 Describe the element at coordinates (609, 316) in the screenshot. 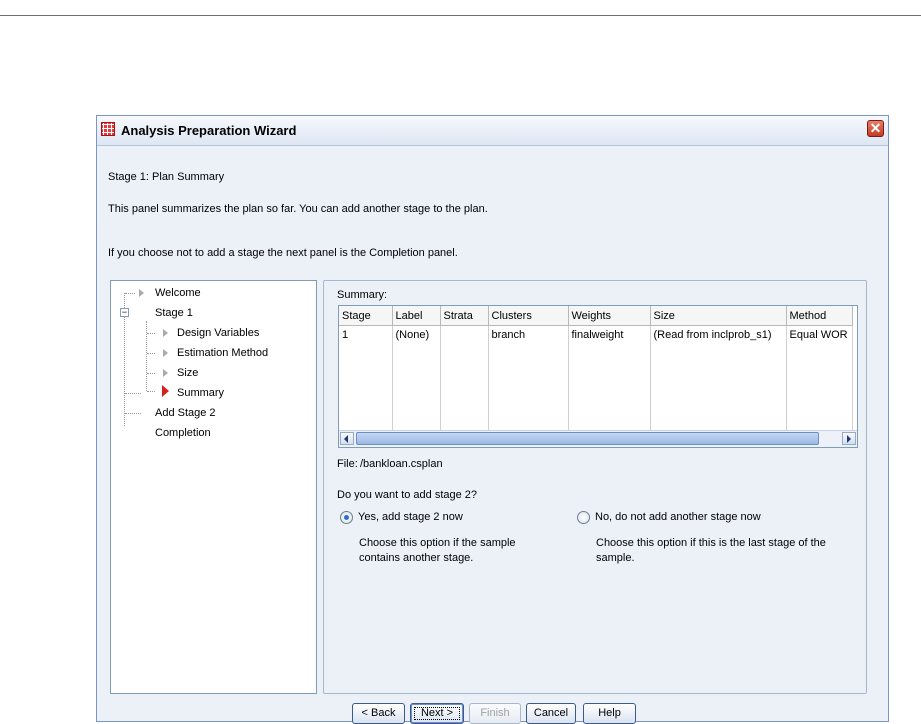

I see `column-header: Weights` at that location.